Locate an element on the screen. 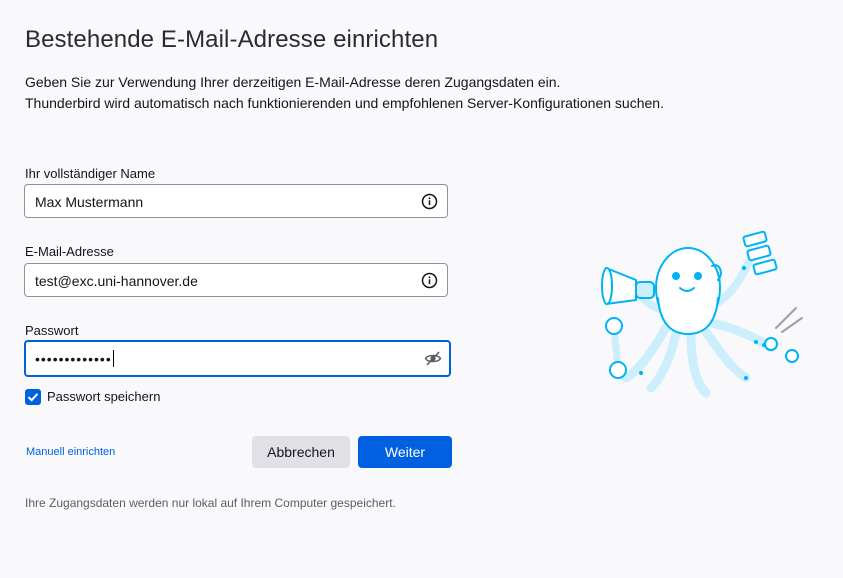 The height and width of the screenshot is (578, 843). manual-setup-link: Manuell einrichten is located at coordinates (70, 452).